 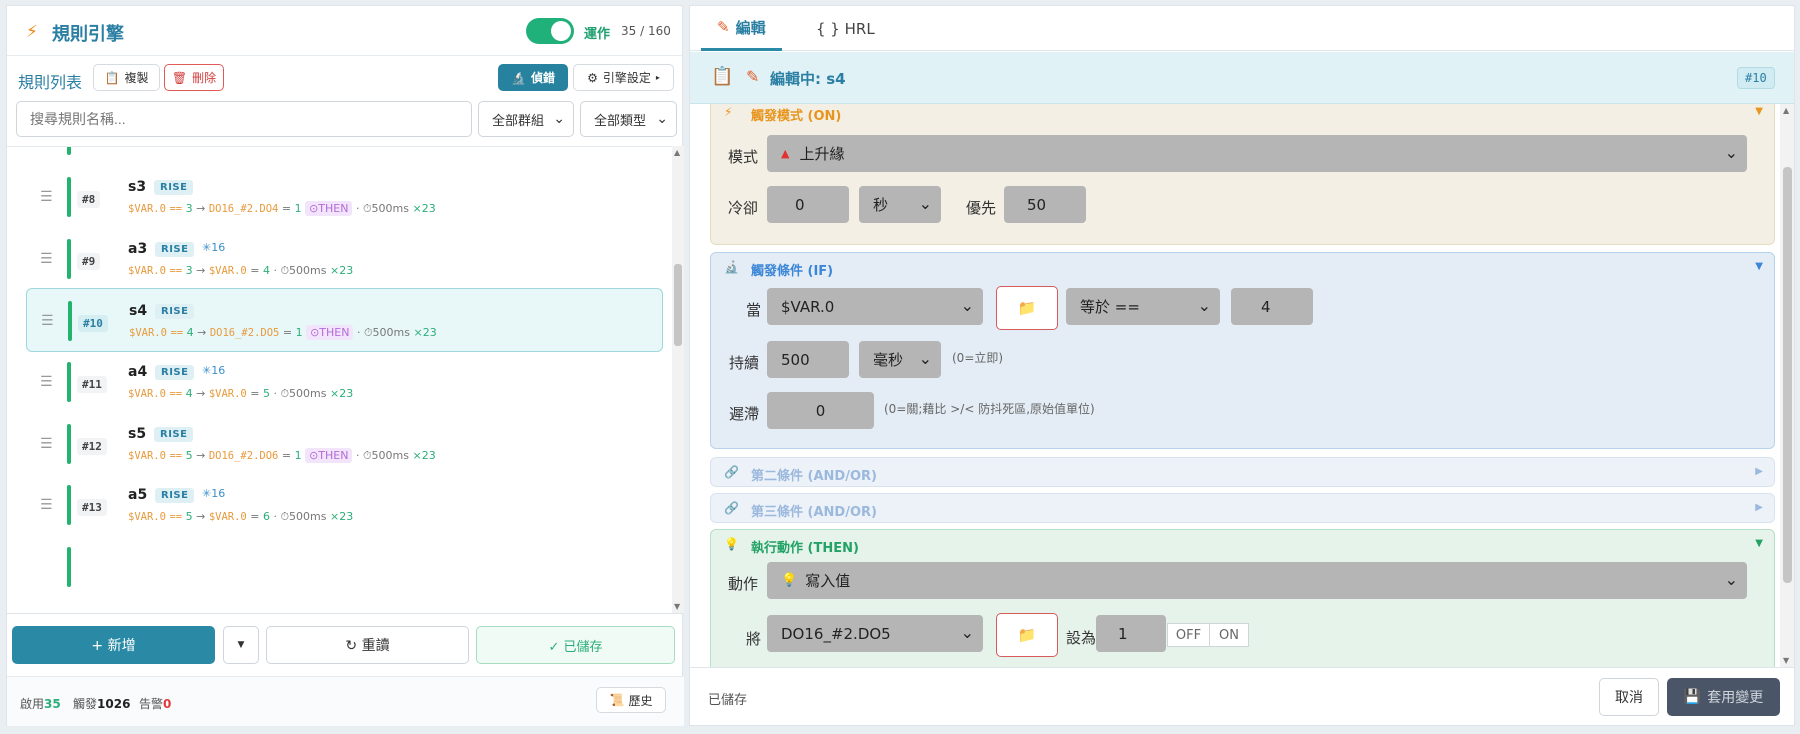 I want to click on engine-settings-button: ⚙ 引擎設定 ▸, so click(x=623, y=77).